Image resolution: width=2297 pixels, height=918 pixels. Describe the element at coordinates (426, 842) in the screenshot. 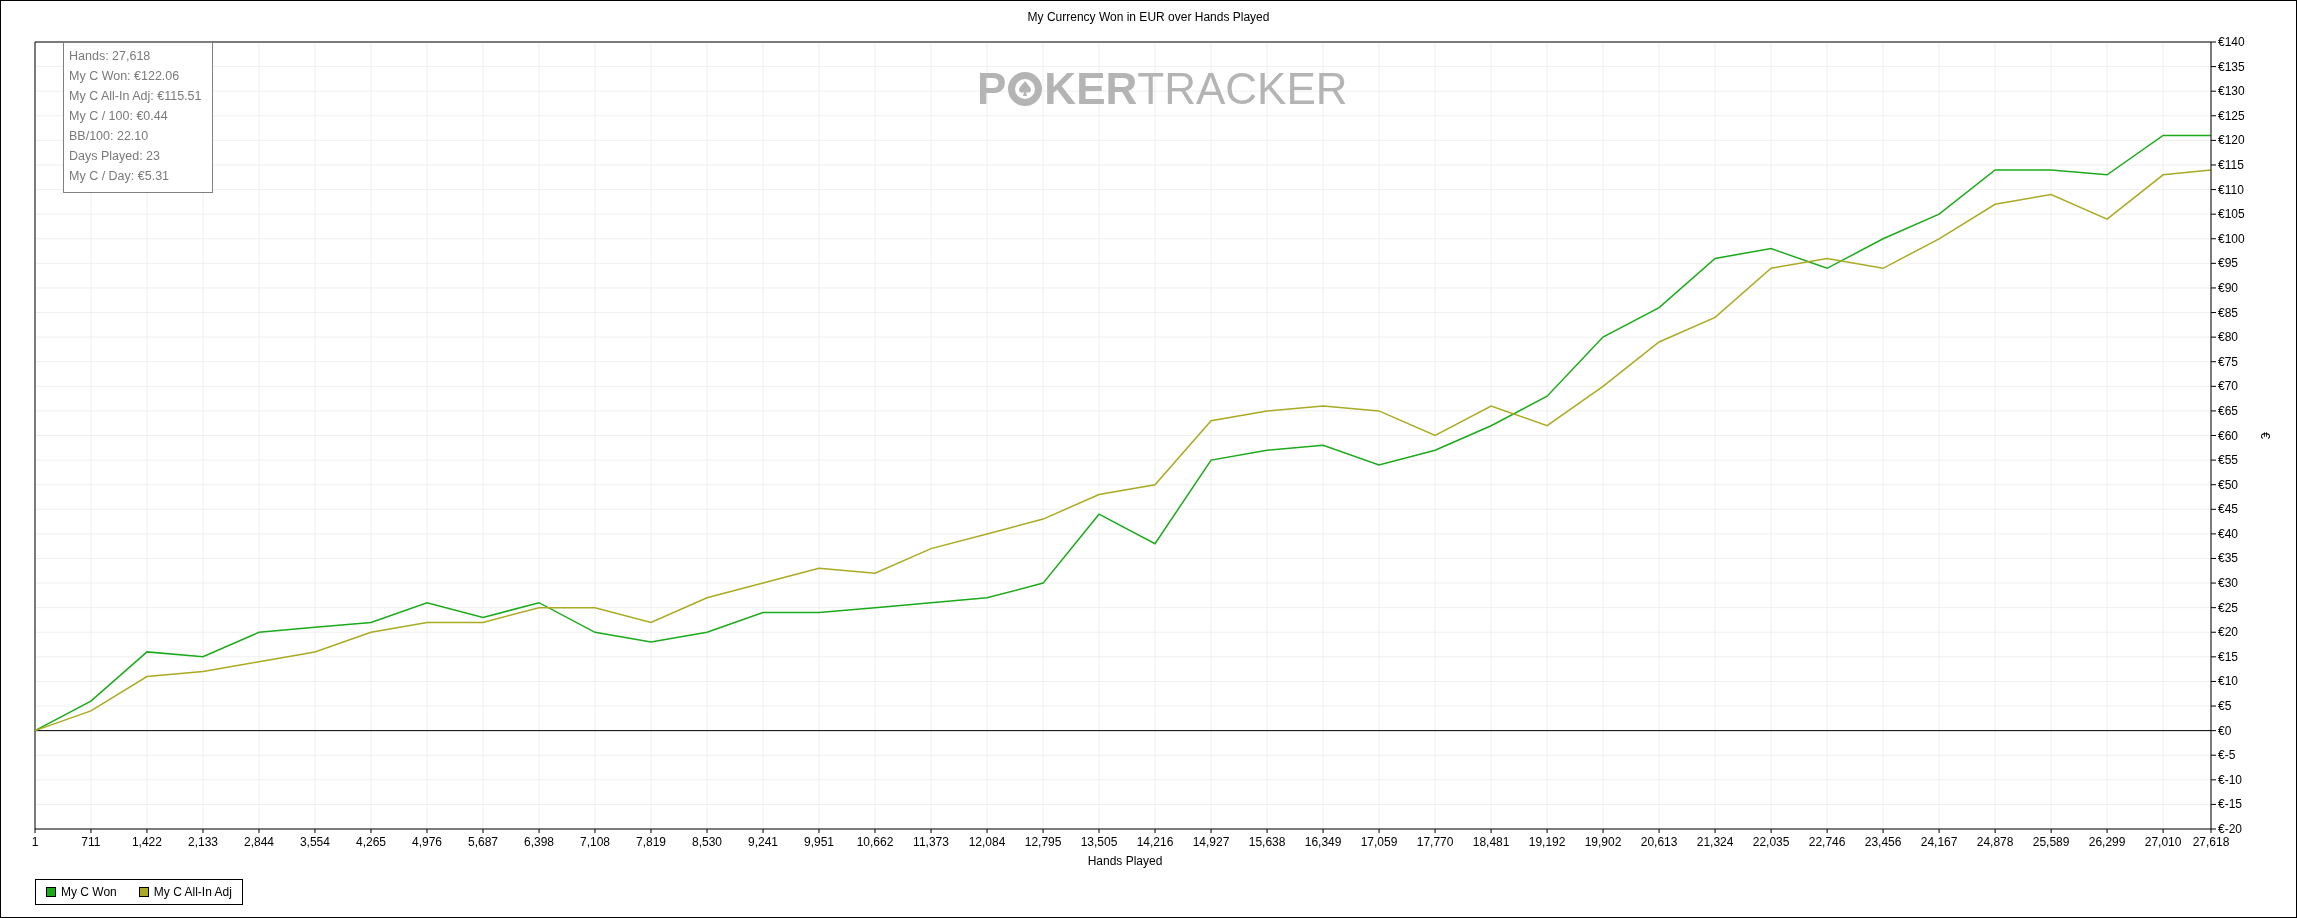

I see `x-tick-label: 4,976` at that location.